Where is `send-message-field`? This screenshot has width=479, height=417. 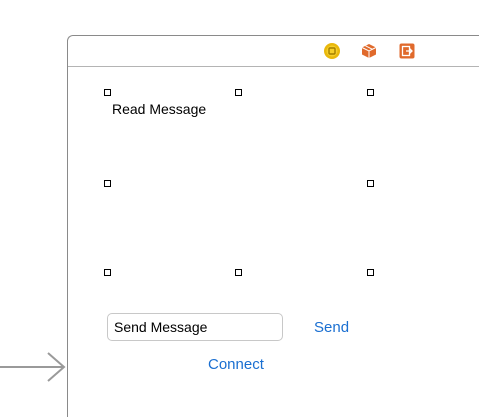 send-message-field is located at coordinates (195, 327).